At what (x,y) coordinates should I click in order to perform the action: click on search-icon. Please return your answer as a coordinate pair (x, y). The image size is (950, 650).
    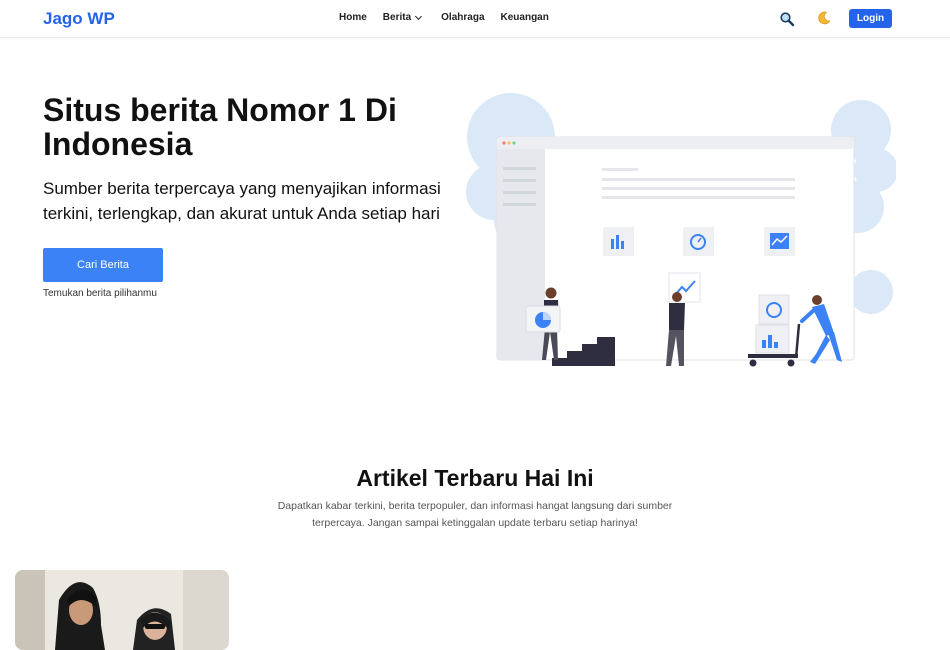
    Looking at the image, I should click on (787, 19).